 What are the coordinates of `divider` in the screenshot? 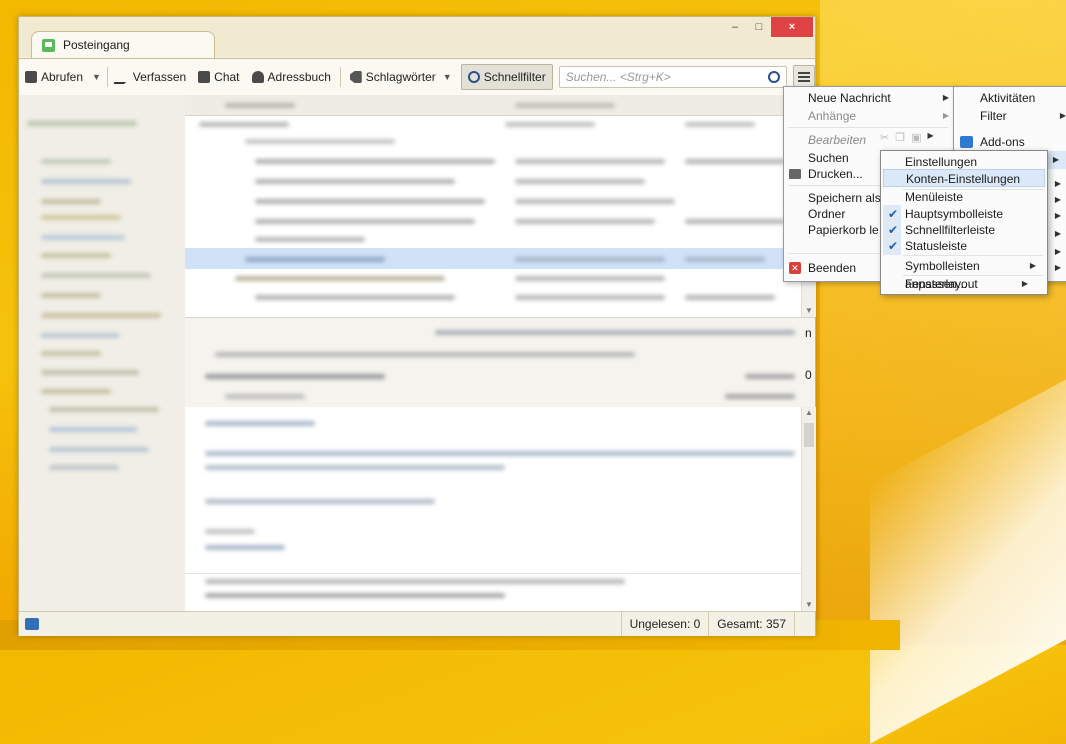 It's located at (493, 573).